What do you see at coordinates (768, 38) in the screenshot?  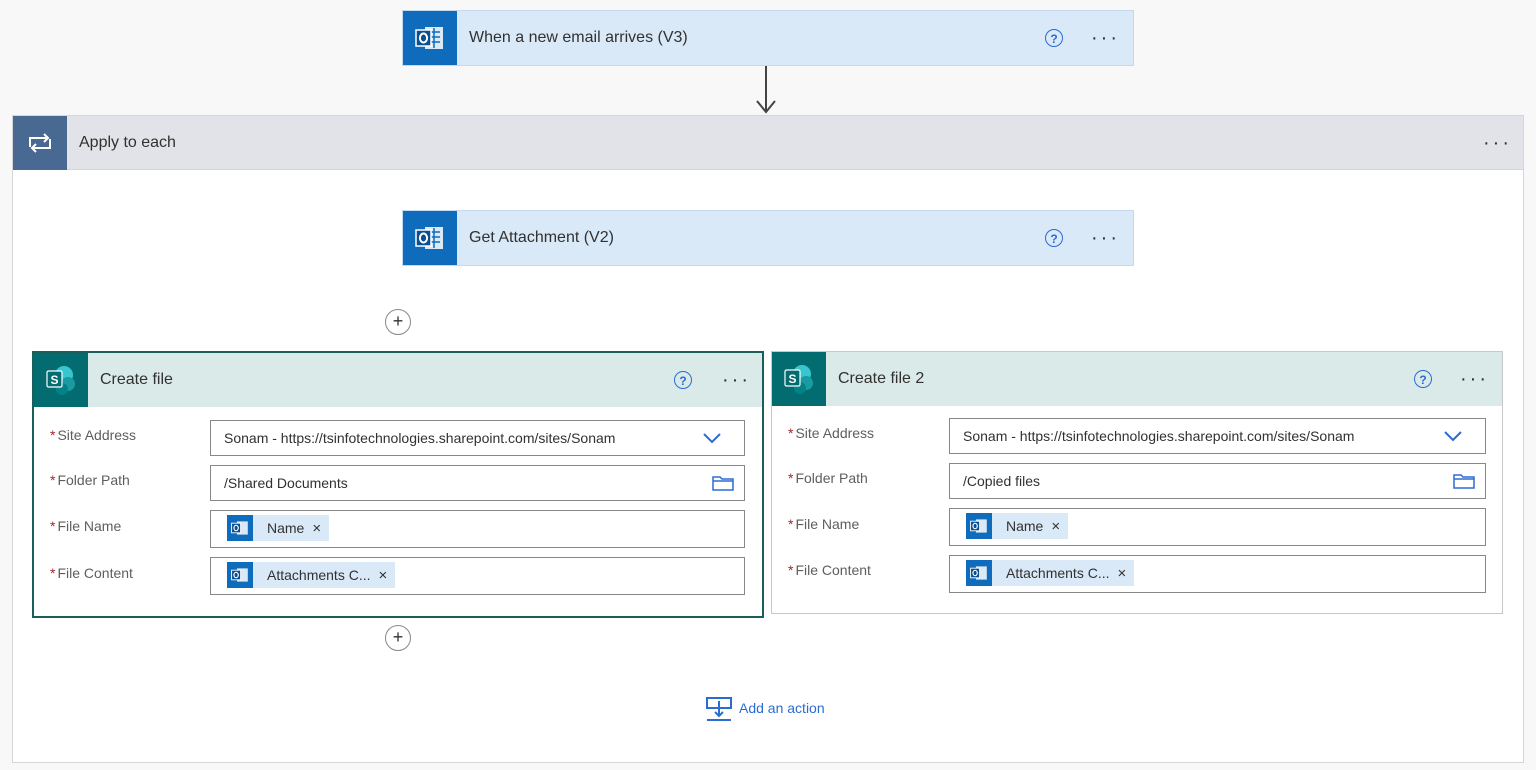 I see `trigger-card: When a new email arrives (V3) ? ···` at bounding box center [768, 38].